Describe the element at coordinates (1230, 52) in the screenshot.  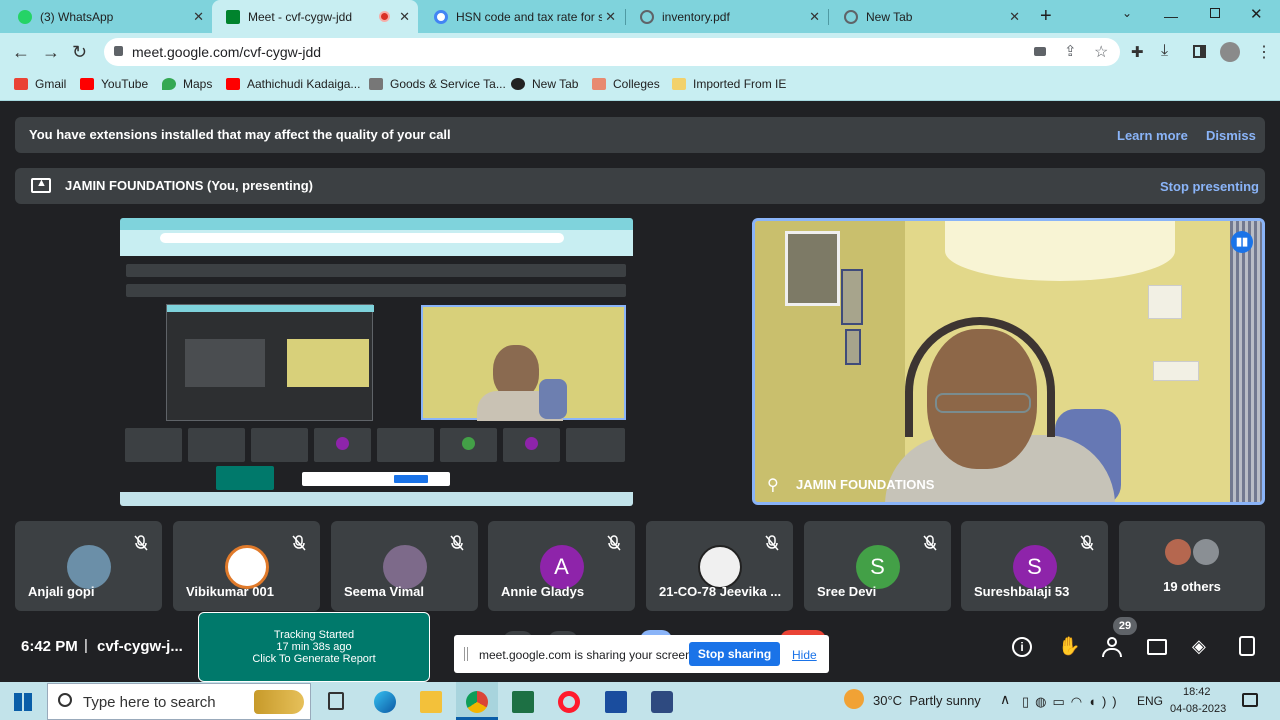
I see `avatar` at that location.